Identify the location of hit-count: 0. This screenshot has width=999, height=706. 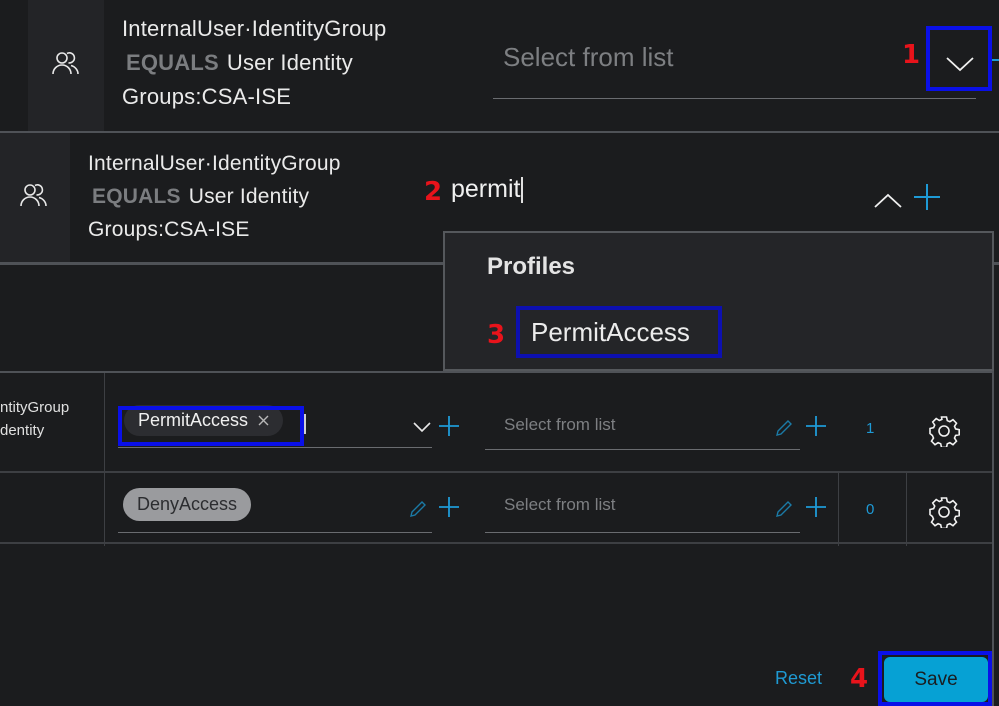
(870, 509).